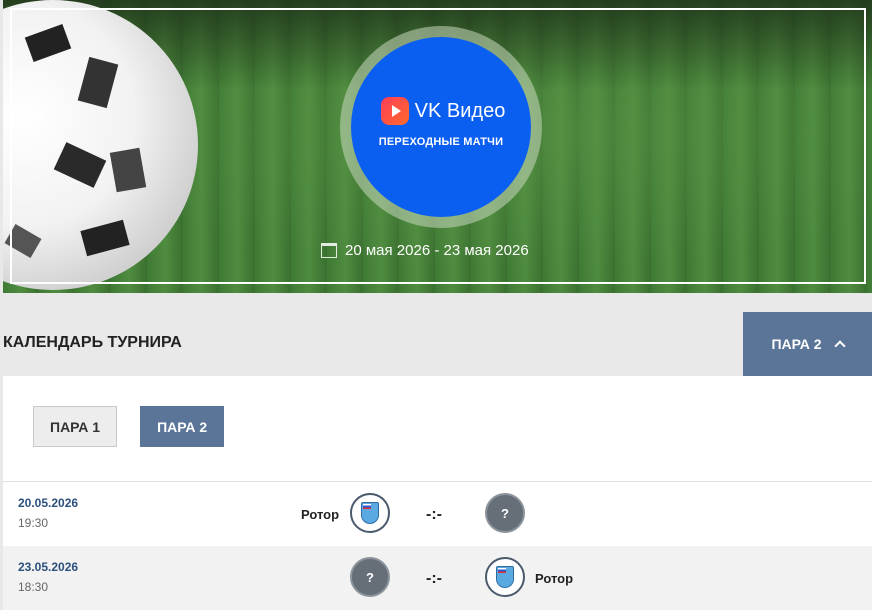 The height and width of the screenshot is (610, 872). I want to click on match-row: 23.05.2026 18:30 ? -:- Ротор, so click(437, 578).